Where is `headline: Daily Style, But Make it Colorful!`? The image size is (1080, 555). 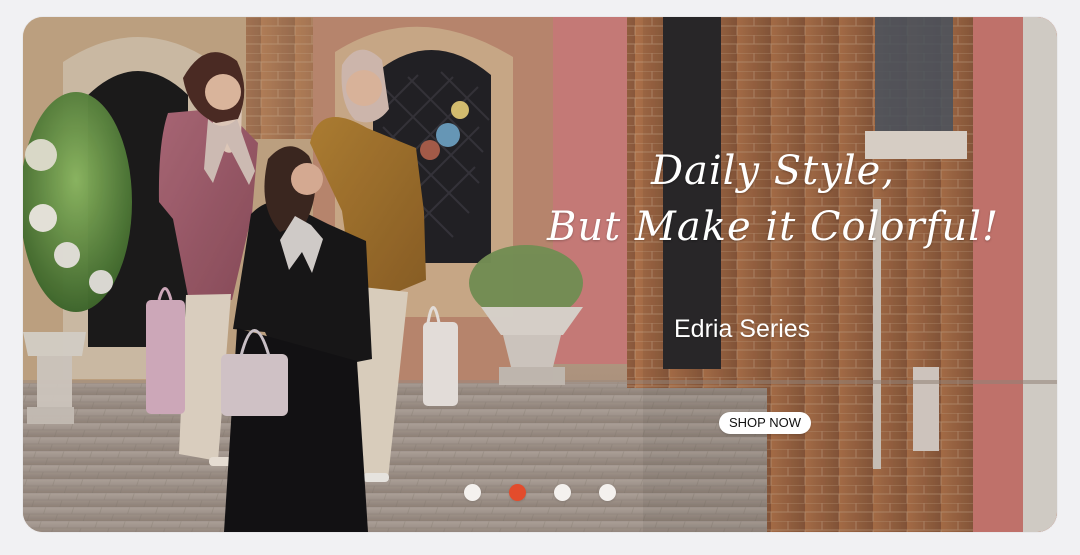 headline: Daily Style, But Make it Colorful! is located at coordinates (773, 199).